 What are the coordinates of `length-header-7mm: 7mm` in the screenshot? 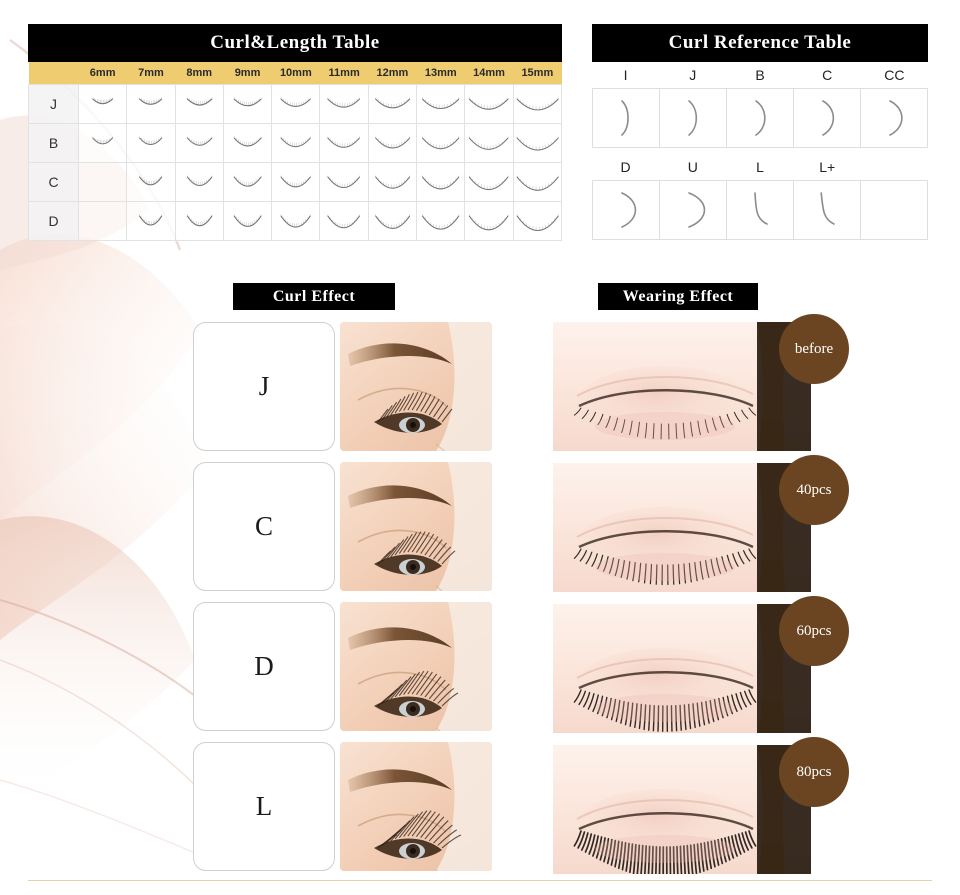 It's located at (151, 73).